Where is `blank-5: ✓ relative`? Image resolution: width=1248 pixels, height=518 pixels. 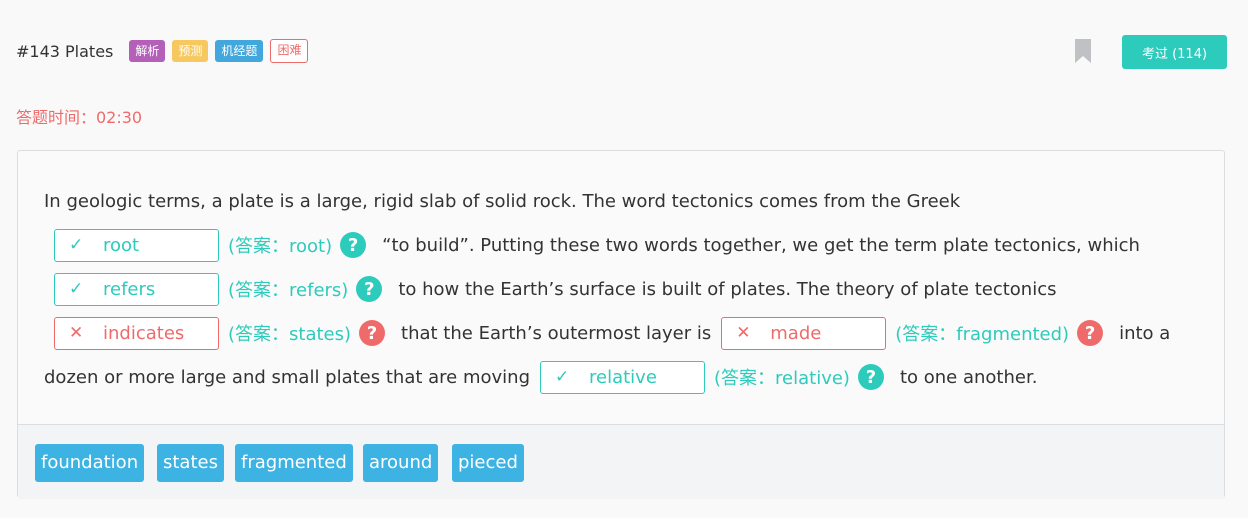
blank-5: ✓ relative is located at coordinates (622, 377).